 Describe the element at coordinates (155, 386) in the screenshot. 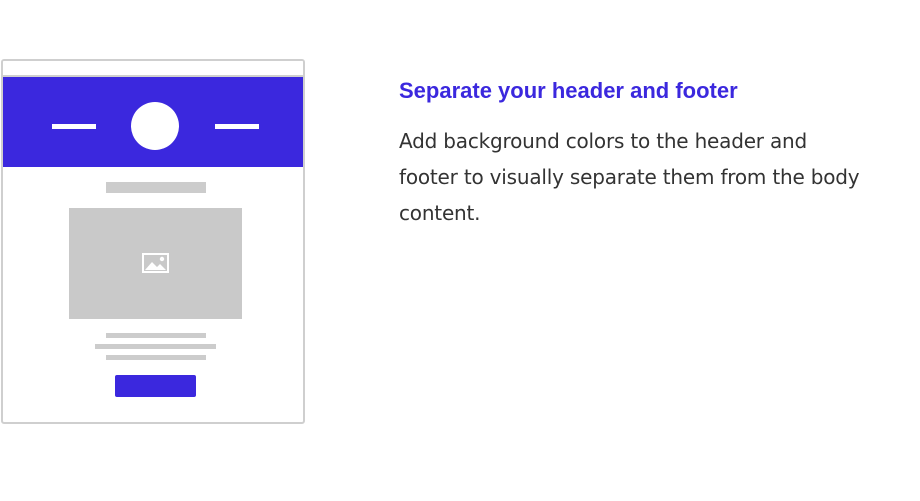

I see `footer-button-placeholder` at that location.